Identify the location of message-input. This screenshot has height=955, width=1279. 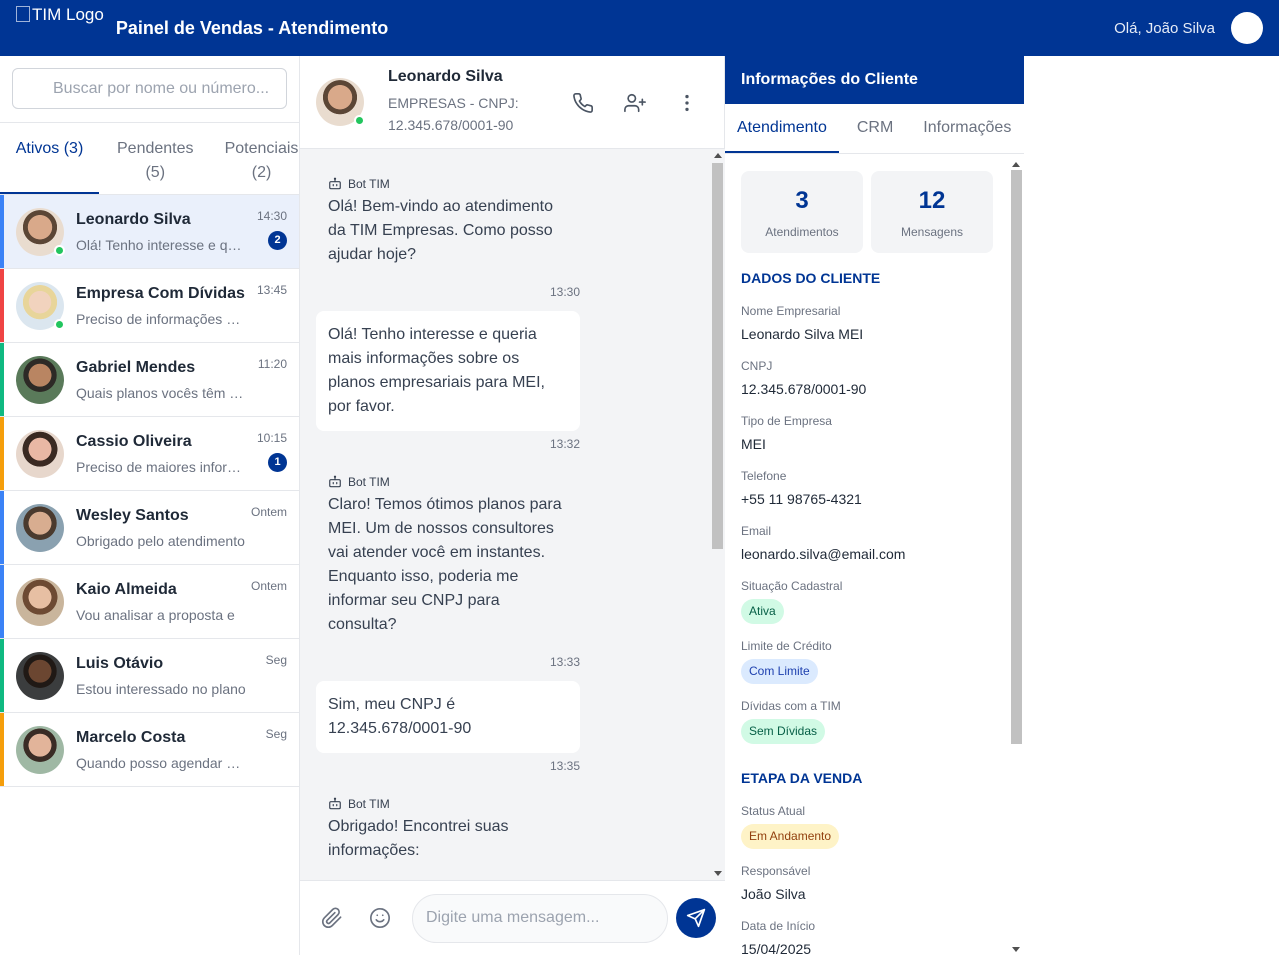
(540, 918).